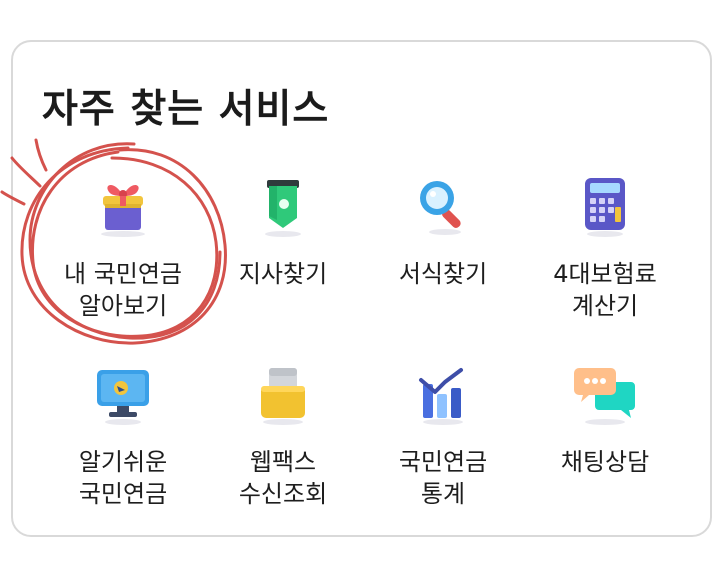 The width and height of the screenshot is (723, 577). Describe the element at coordinates (441, 396) in the screenshot. I see `bar-chart-icon` at that location.